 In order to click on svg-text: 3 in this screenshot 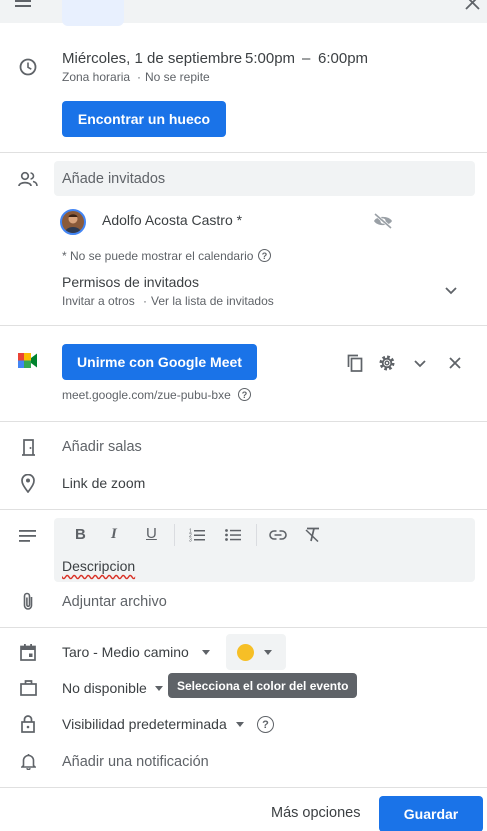, I will do `click(190, 540)`.